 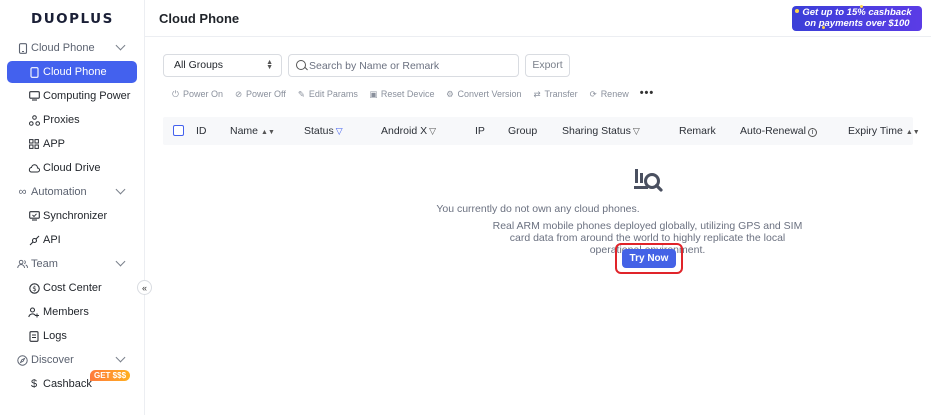 What do you see at coordinates (269, 65) in the screenshot?
I see `updown-chevron-icon: ▲ ▼` at bounding box center [269, 65].